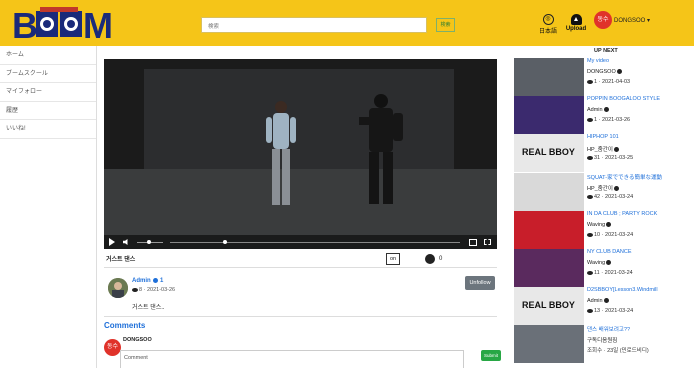 This screenshot has width=694, height=368. I want to click on card-title: HIPHOP 101, so click(603, 137).